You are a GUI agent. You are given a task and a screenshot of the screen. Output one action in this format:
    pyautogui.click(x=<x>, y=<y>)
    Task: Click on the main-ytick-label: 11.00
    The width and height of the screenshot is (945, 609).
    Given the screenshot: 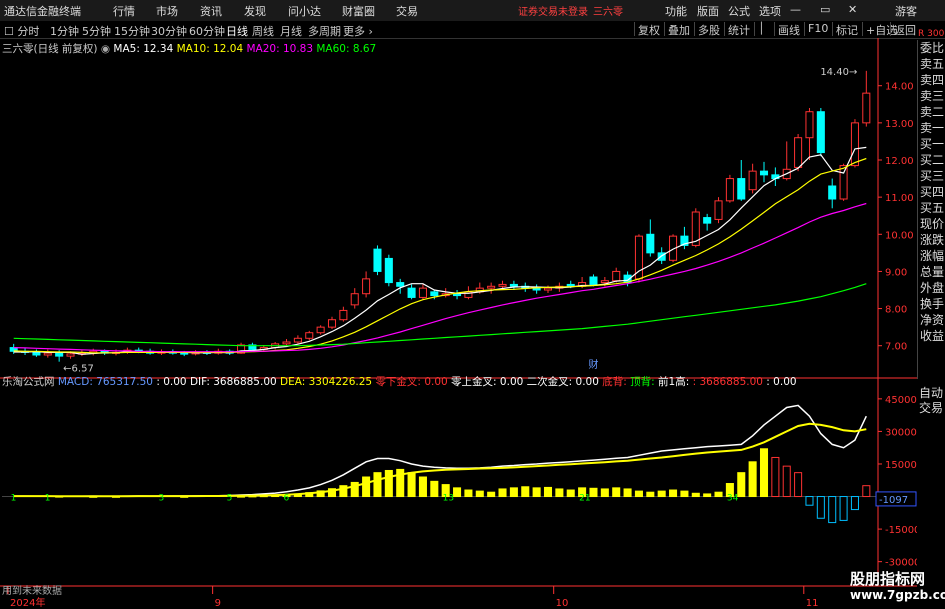 What is the action you would take?
    pyautogui.click(x=899, y=198)
    